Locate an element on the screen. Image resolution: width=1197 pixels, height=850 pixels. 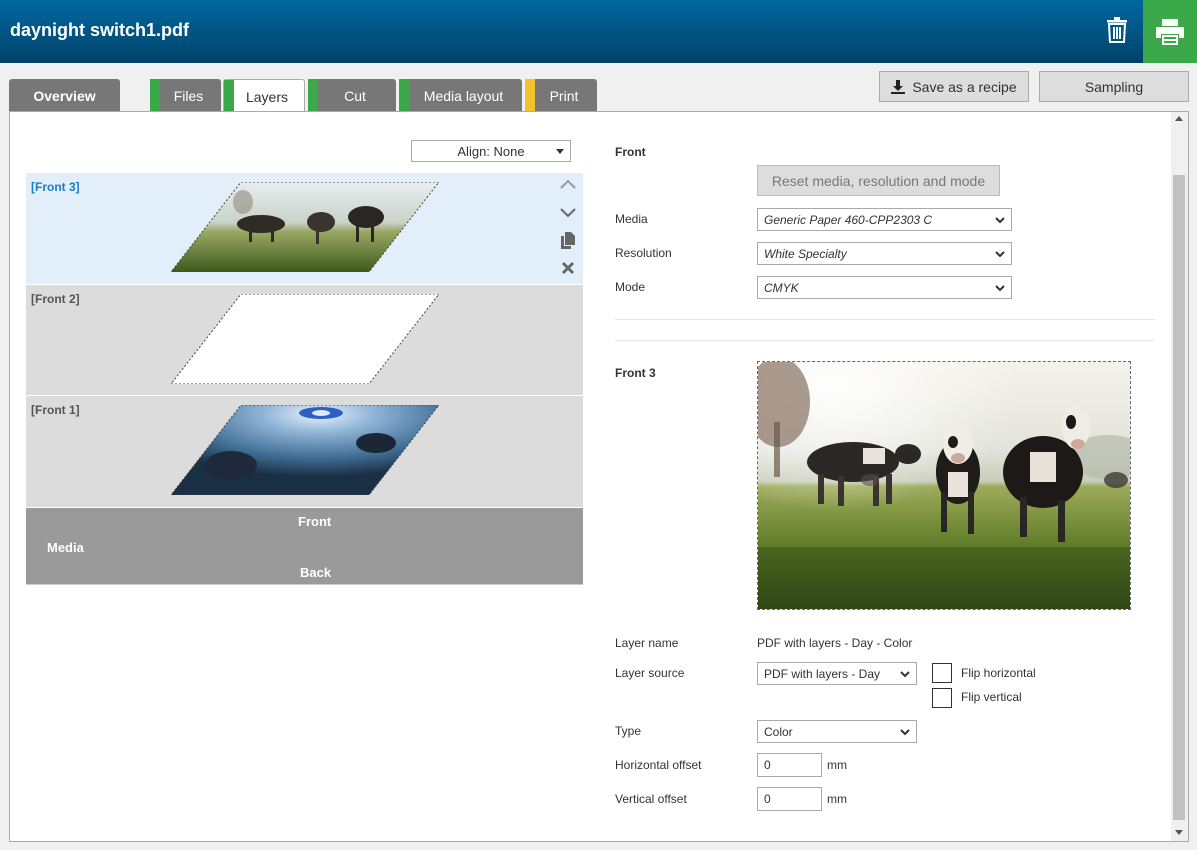
media-front-link: Front is located at coordinates (314, 521).